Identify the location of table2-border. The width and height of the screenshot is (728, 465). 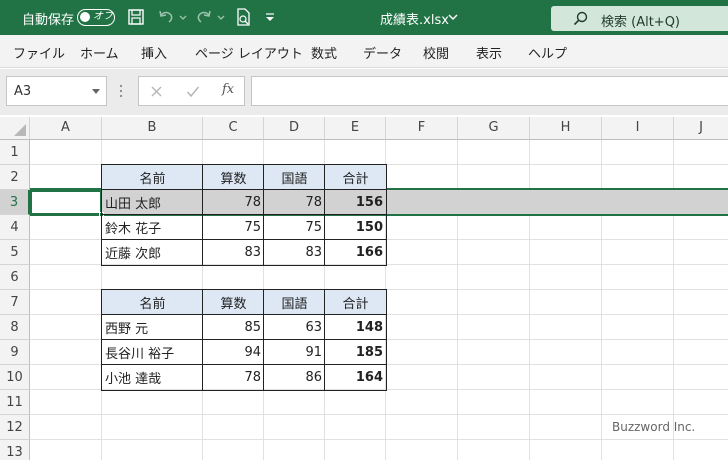
(244, 340).